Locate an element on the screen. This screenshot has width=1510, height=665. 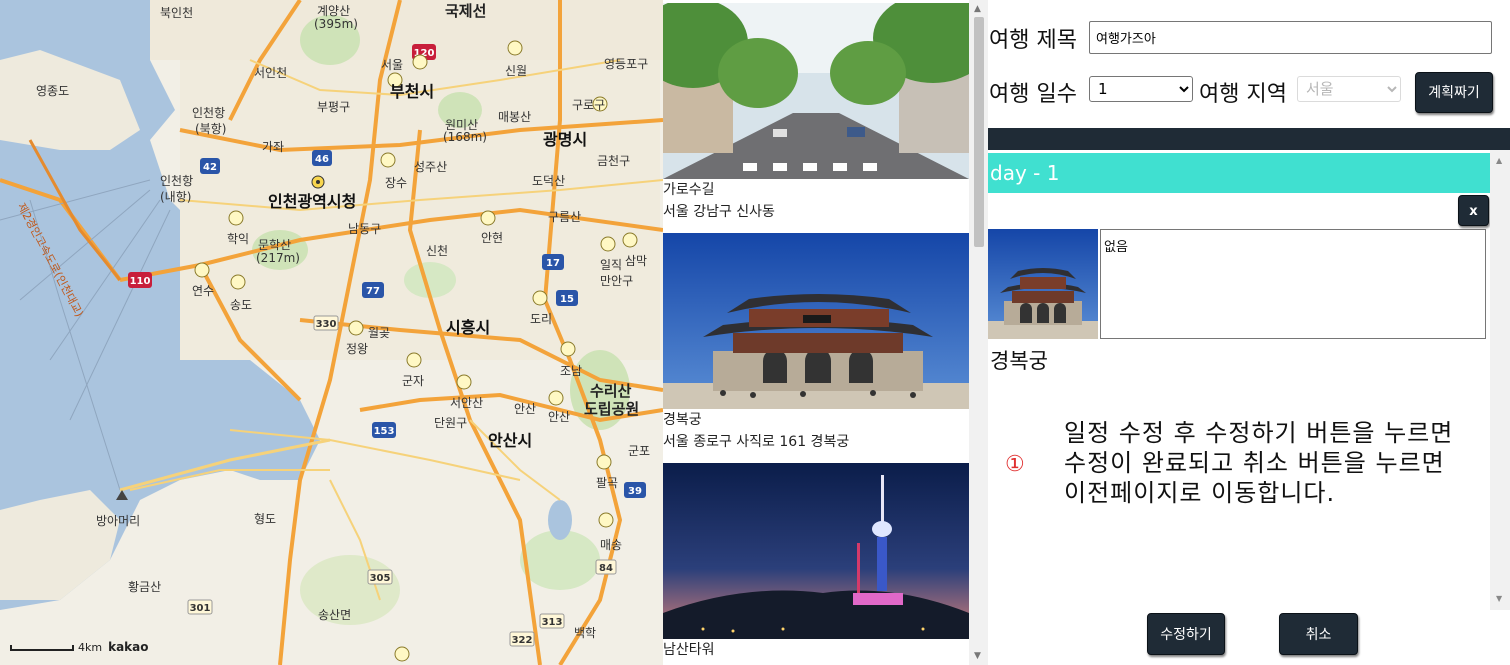
map-label-hagik: 학익 is located at coordinates (238, 239).